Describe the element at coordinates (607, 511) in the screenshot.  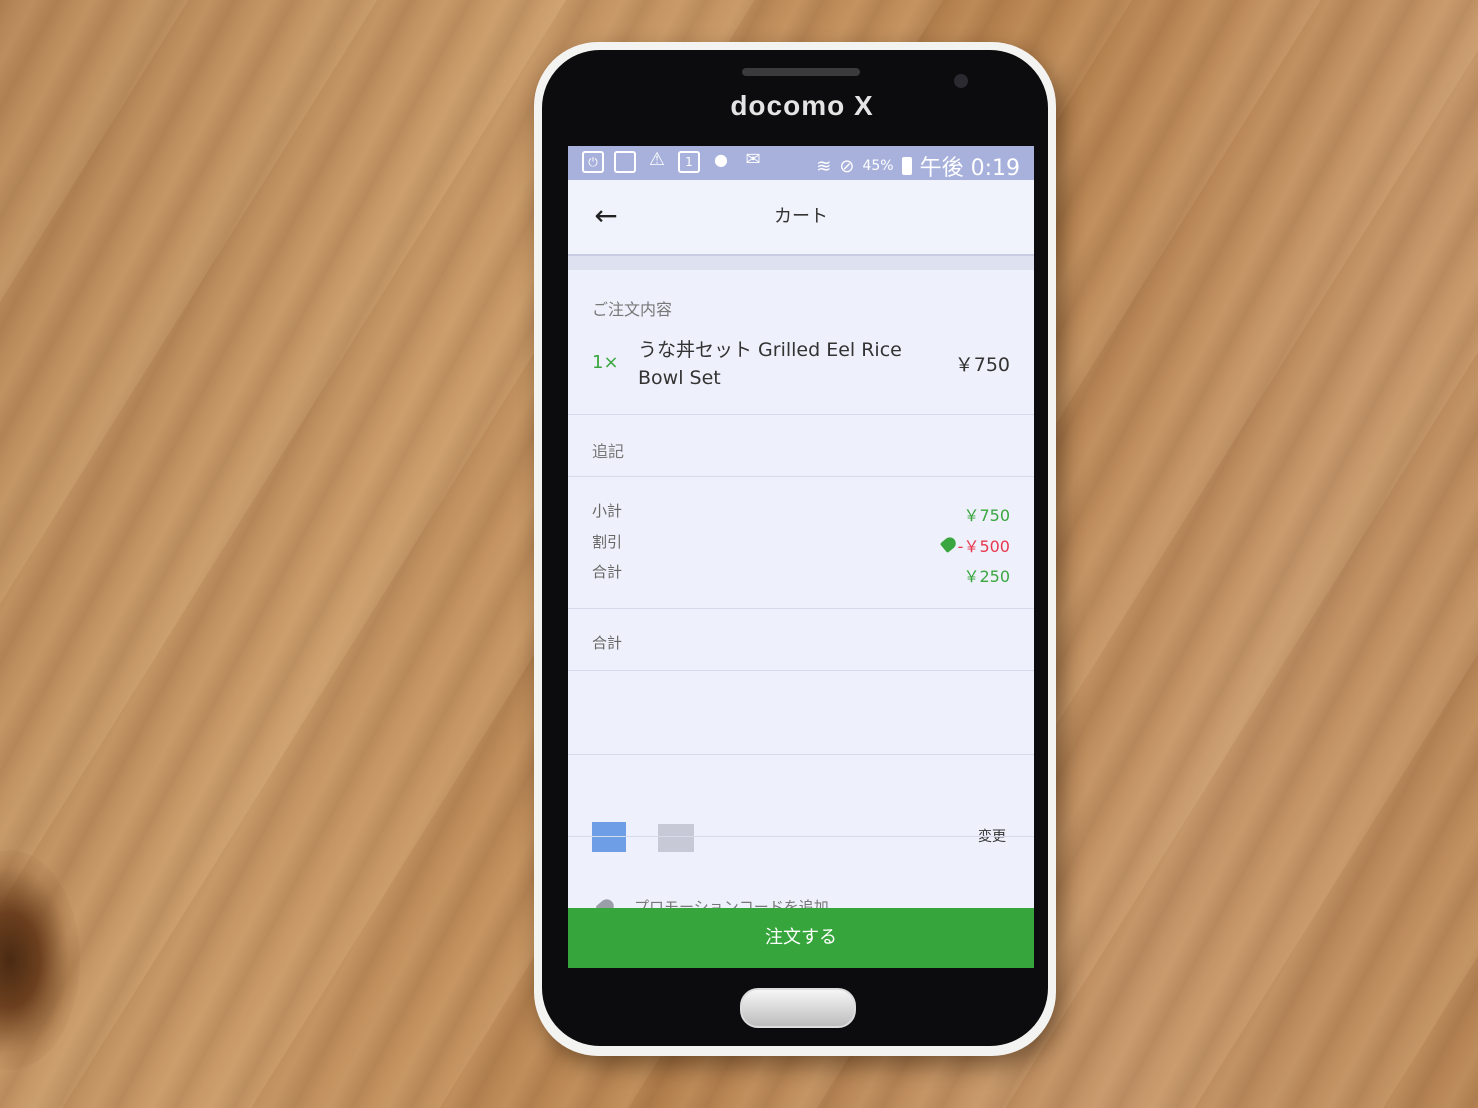
I see `subtotal-label: 小計` at that location.